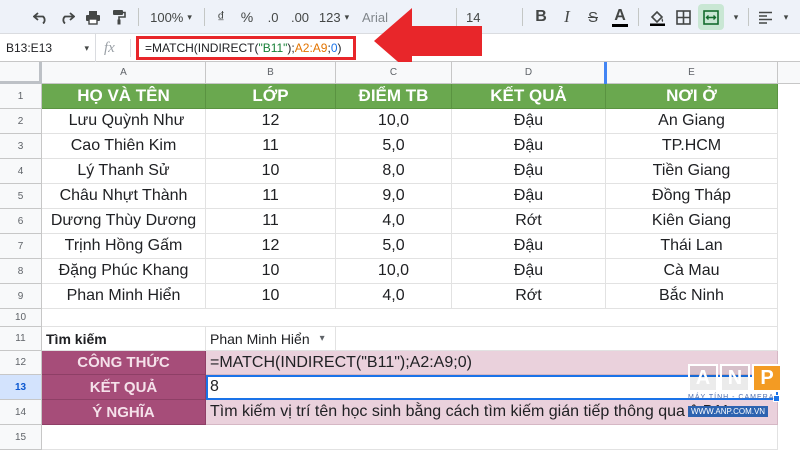 Image resolution: width=800 pixels, height=450 pixels. Describe the element at coordinates (789, 73) in the screenshot. I see `column-header-f` at that location.